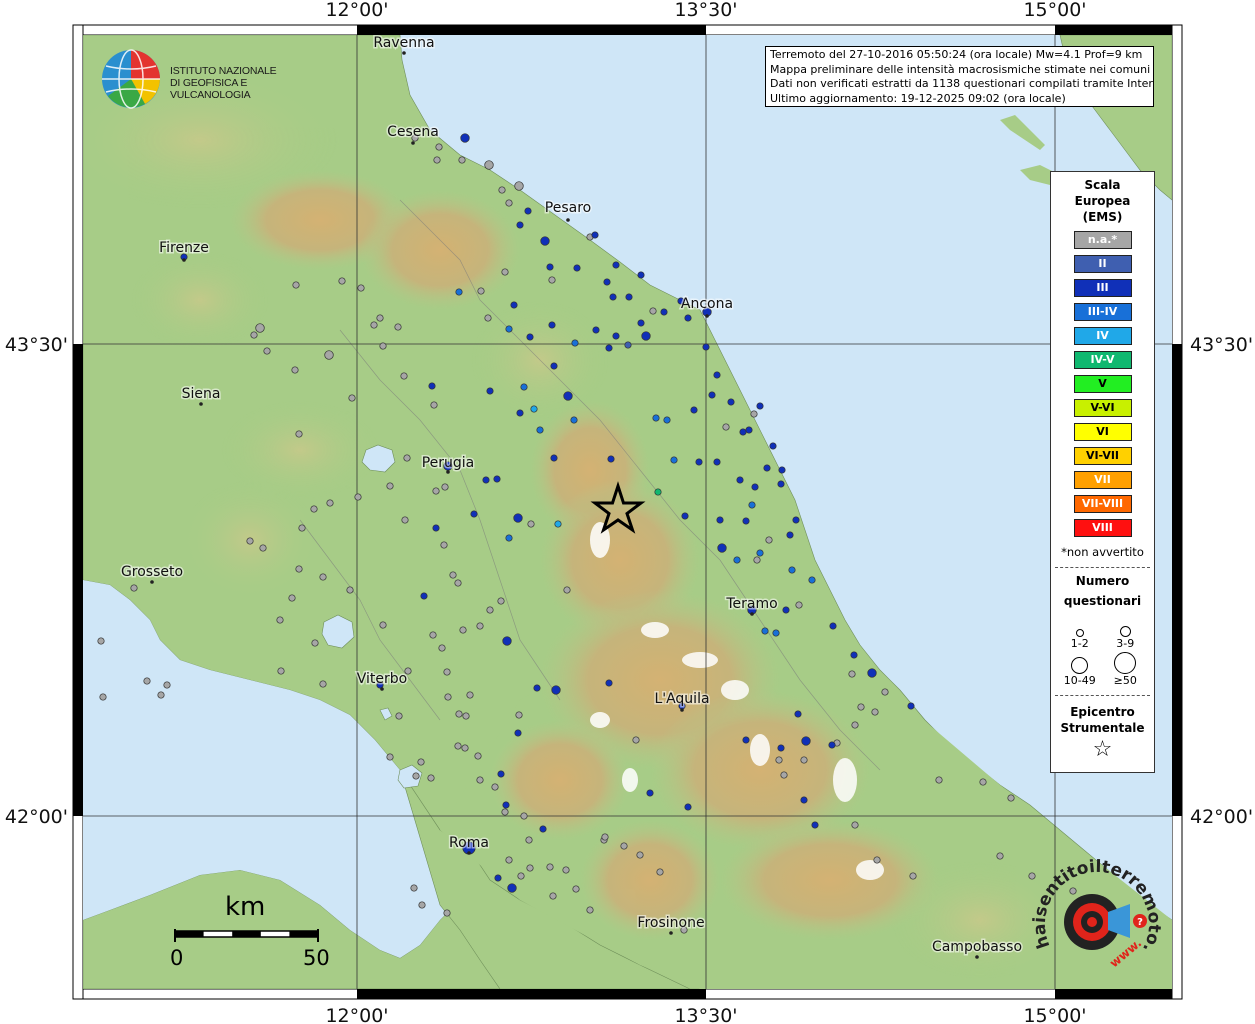  Describe the element at coordinates (1102, 552) in the screenshot. I see `legend-note: *non avvertito` at that location.